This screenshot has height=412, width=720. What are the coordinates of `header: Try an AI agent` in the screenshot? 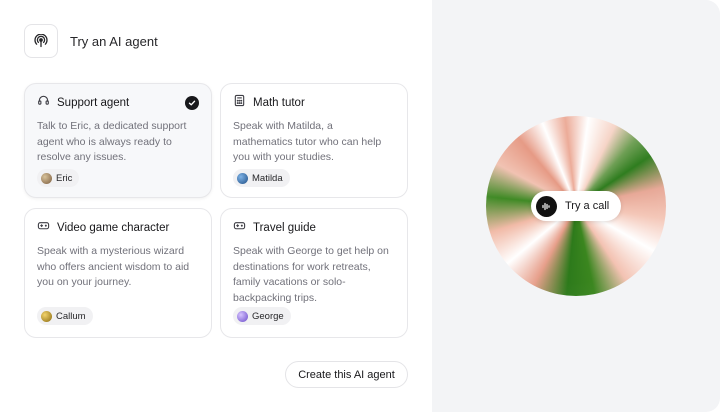 It's located at (91, 41).